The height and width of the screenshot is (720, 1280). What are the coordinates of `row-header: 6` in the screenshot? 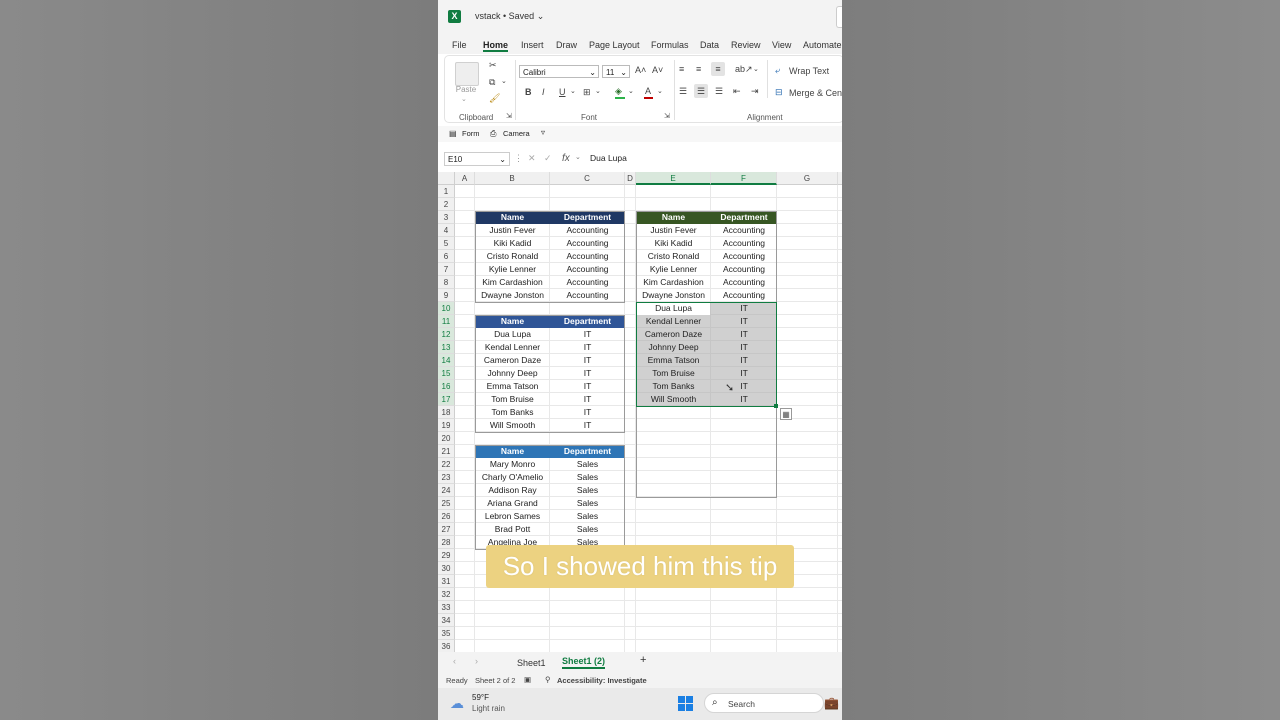 It's located at (446, 256).